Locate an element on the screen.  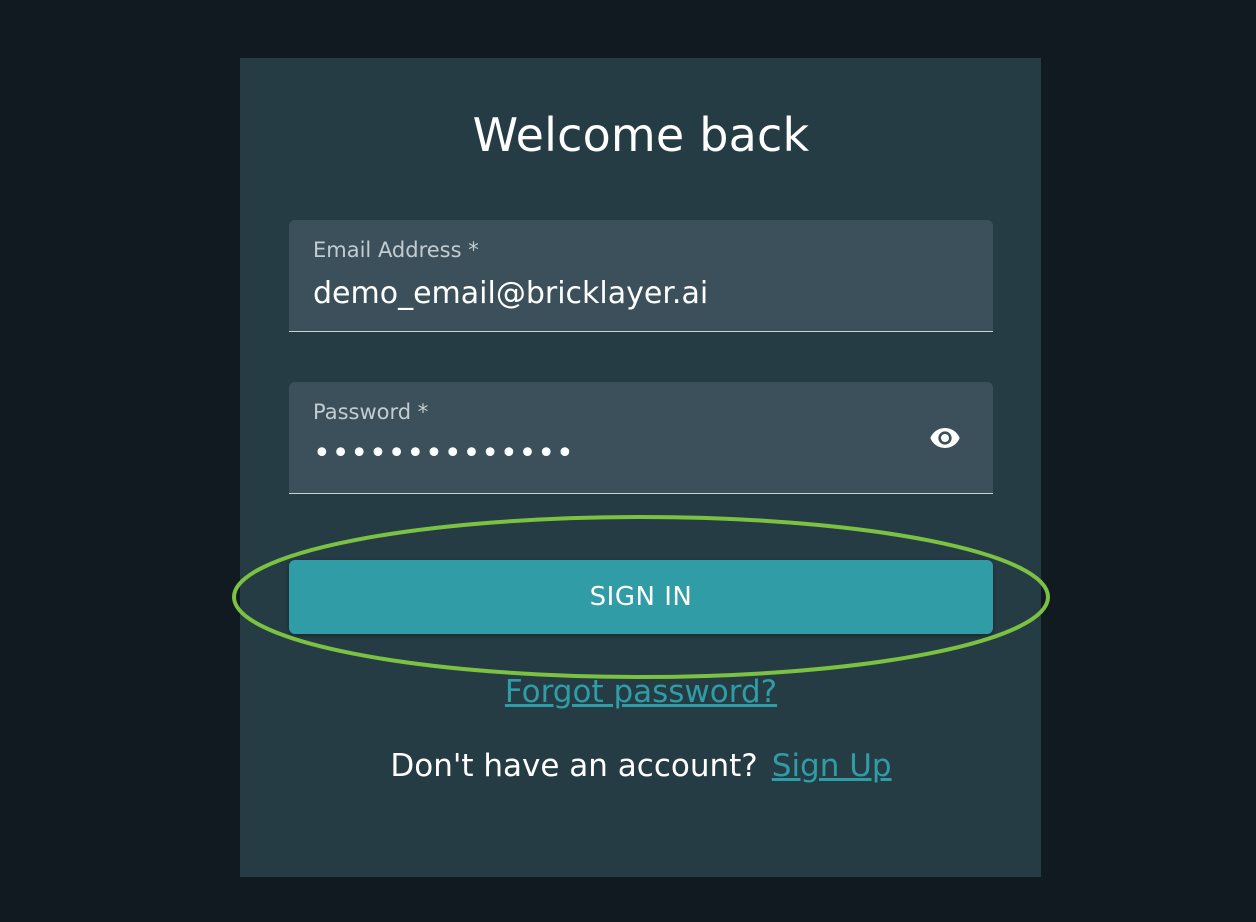
email-input: demo_email@bricklayer.ai is located at coordinates (510, 293).